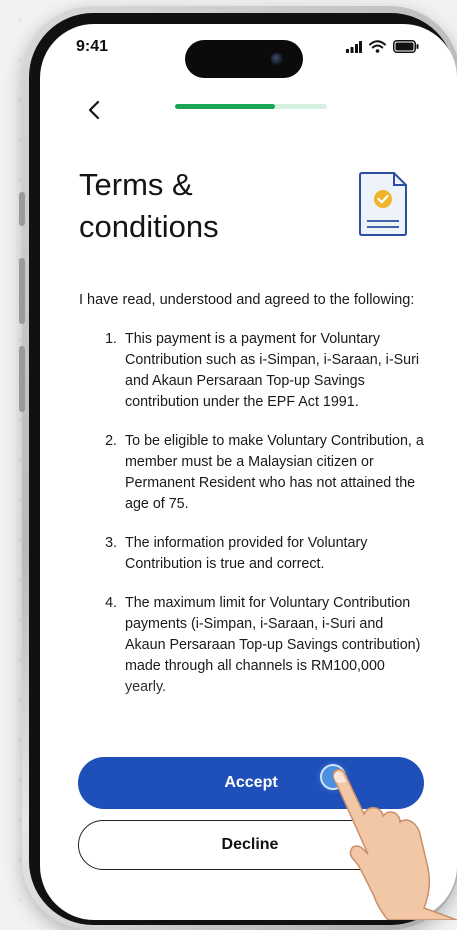 This screenshot has height=930, width=457. I want to click on progress-bar, so click(251, 106).